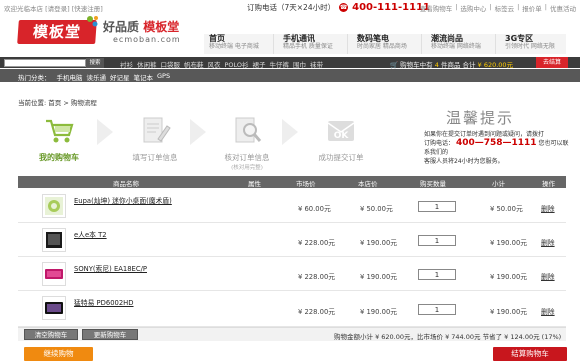 This screenshot has width=580, height=361. I want to click on col-action: 操作, so click(548, 184).